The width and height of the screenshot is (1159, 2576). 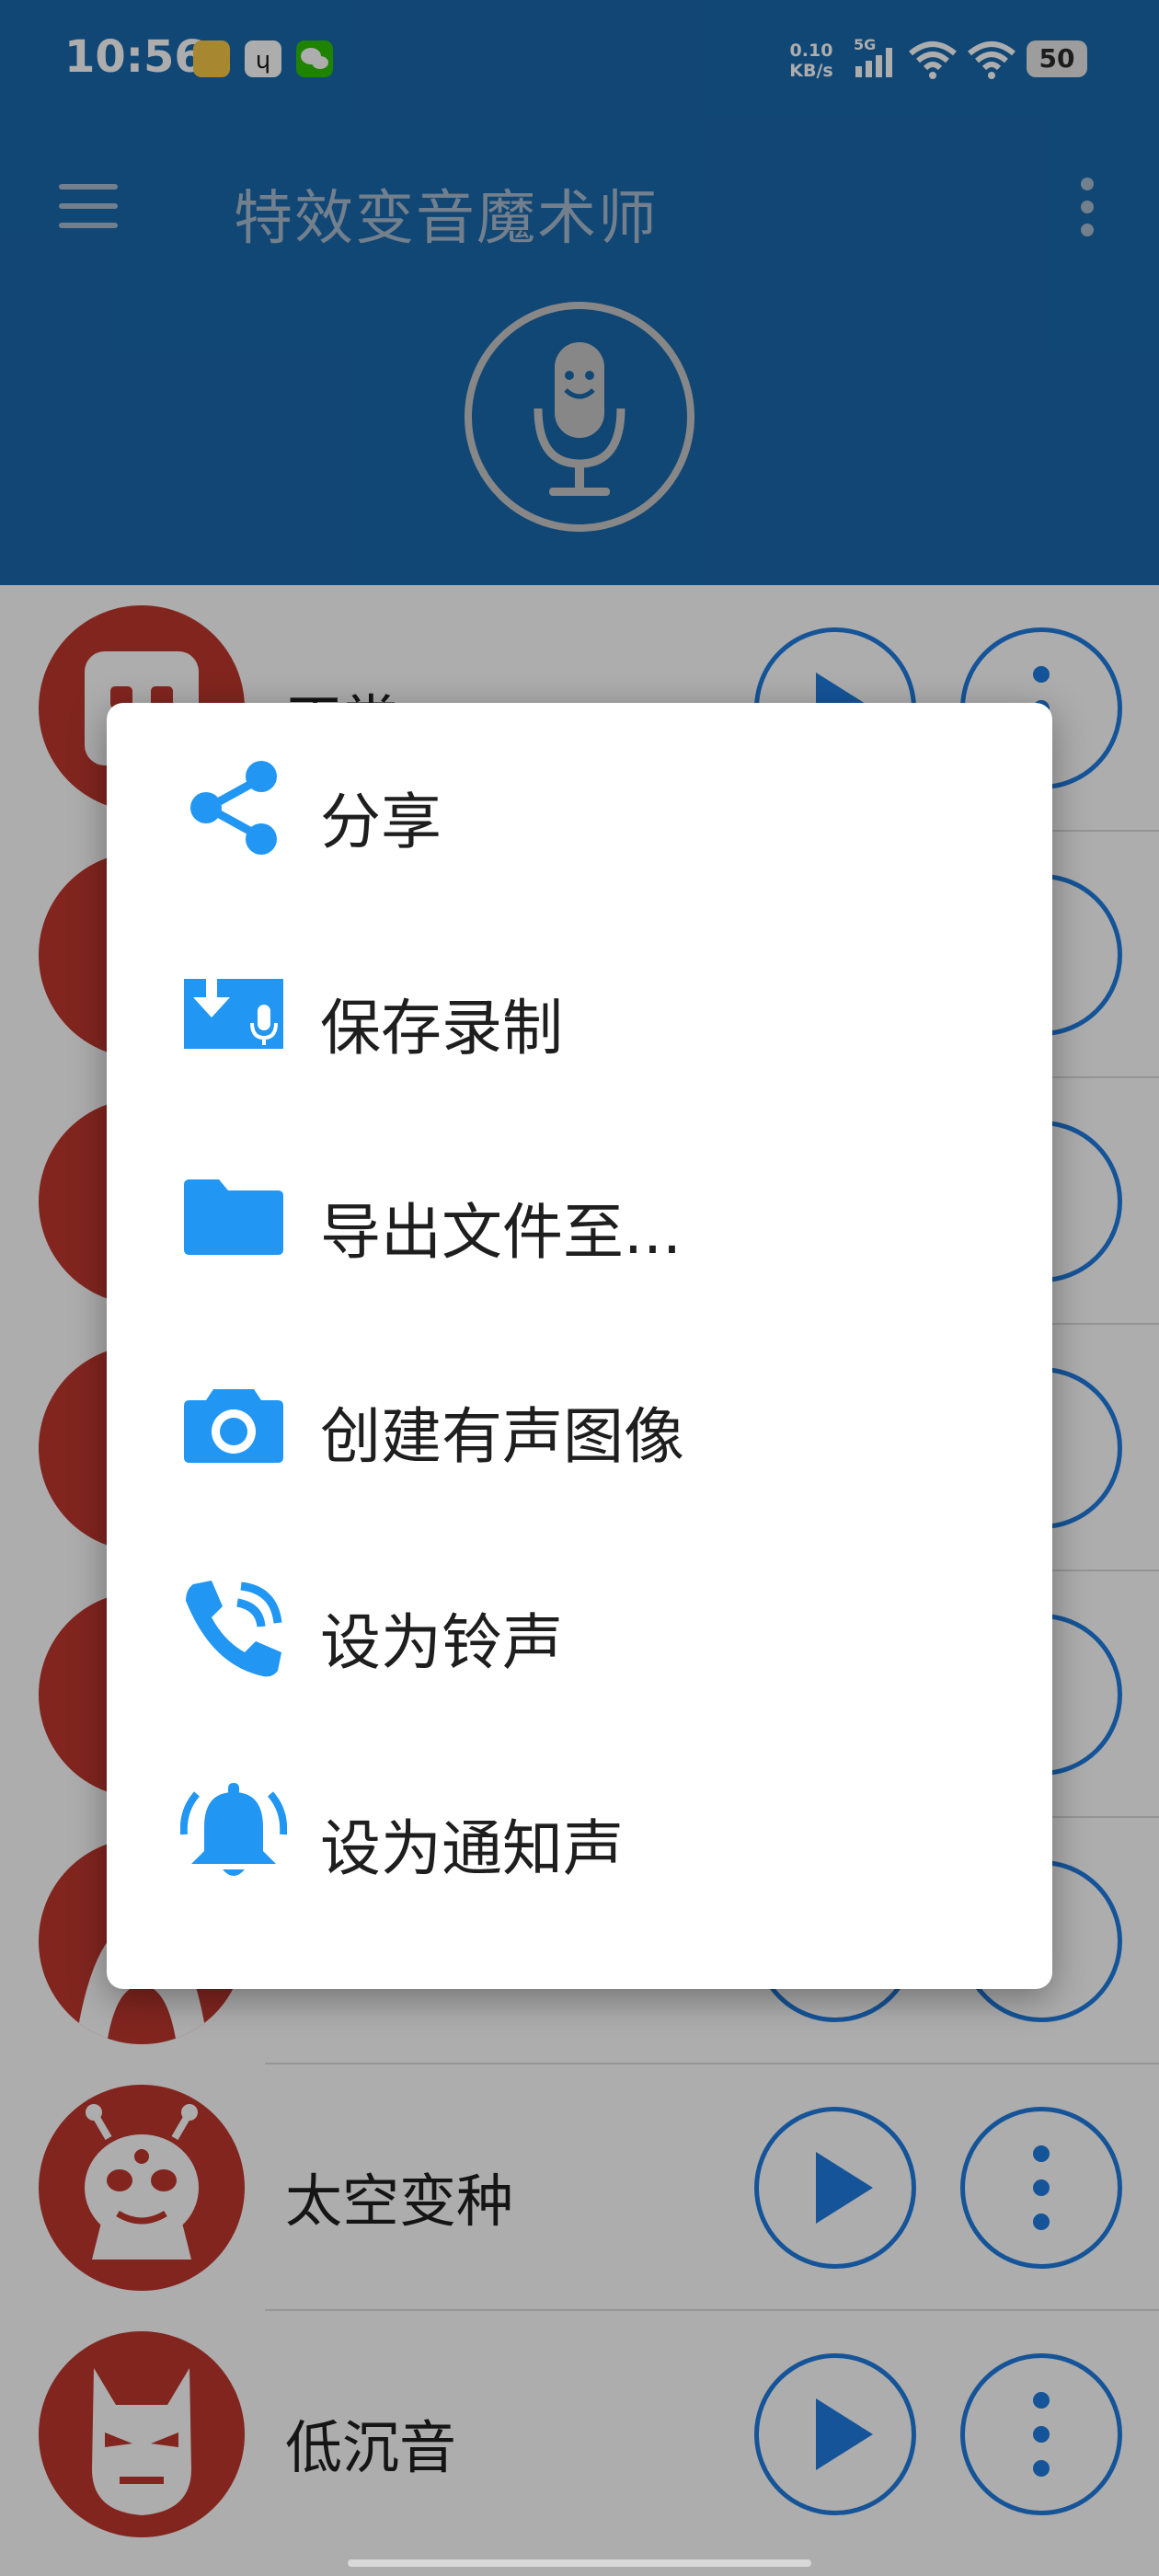 What do you see at coordinates (441, 1642) in the screenshot?
I see `menu-label: 设为铃声` at bounding box center [441, 1642].